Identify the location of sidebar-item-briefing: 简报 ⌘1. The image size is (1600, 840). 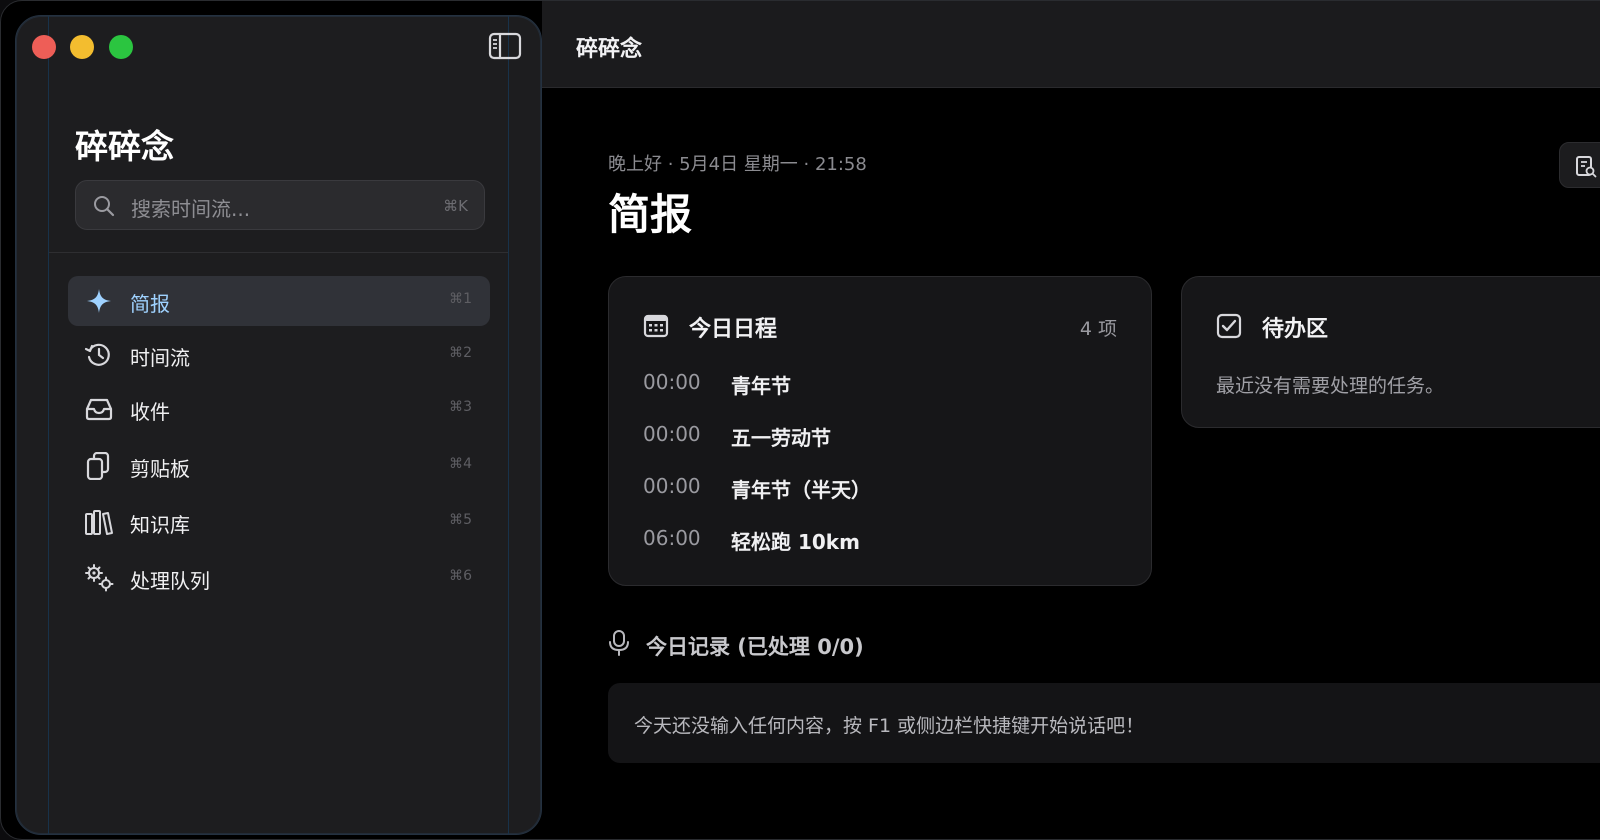
(279, 301).